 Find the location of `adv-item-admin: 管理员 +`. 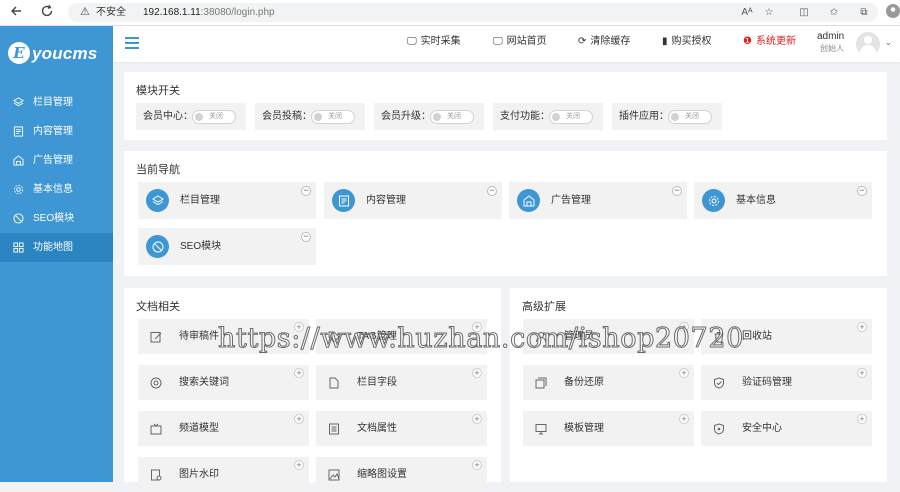

adv-item-admin: 管理员 + is located at coordinates (608, 336).